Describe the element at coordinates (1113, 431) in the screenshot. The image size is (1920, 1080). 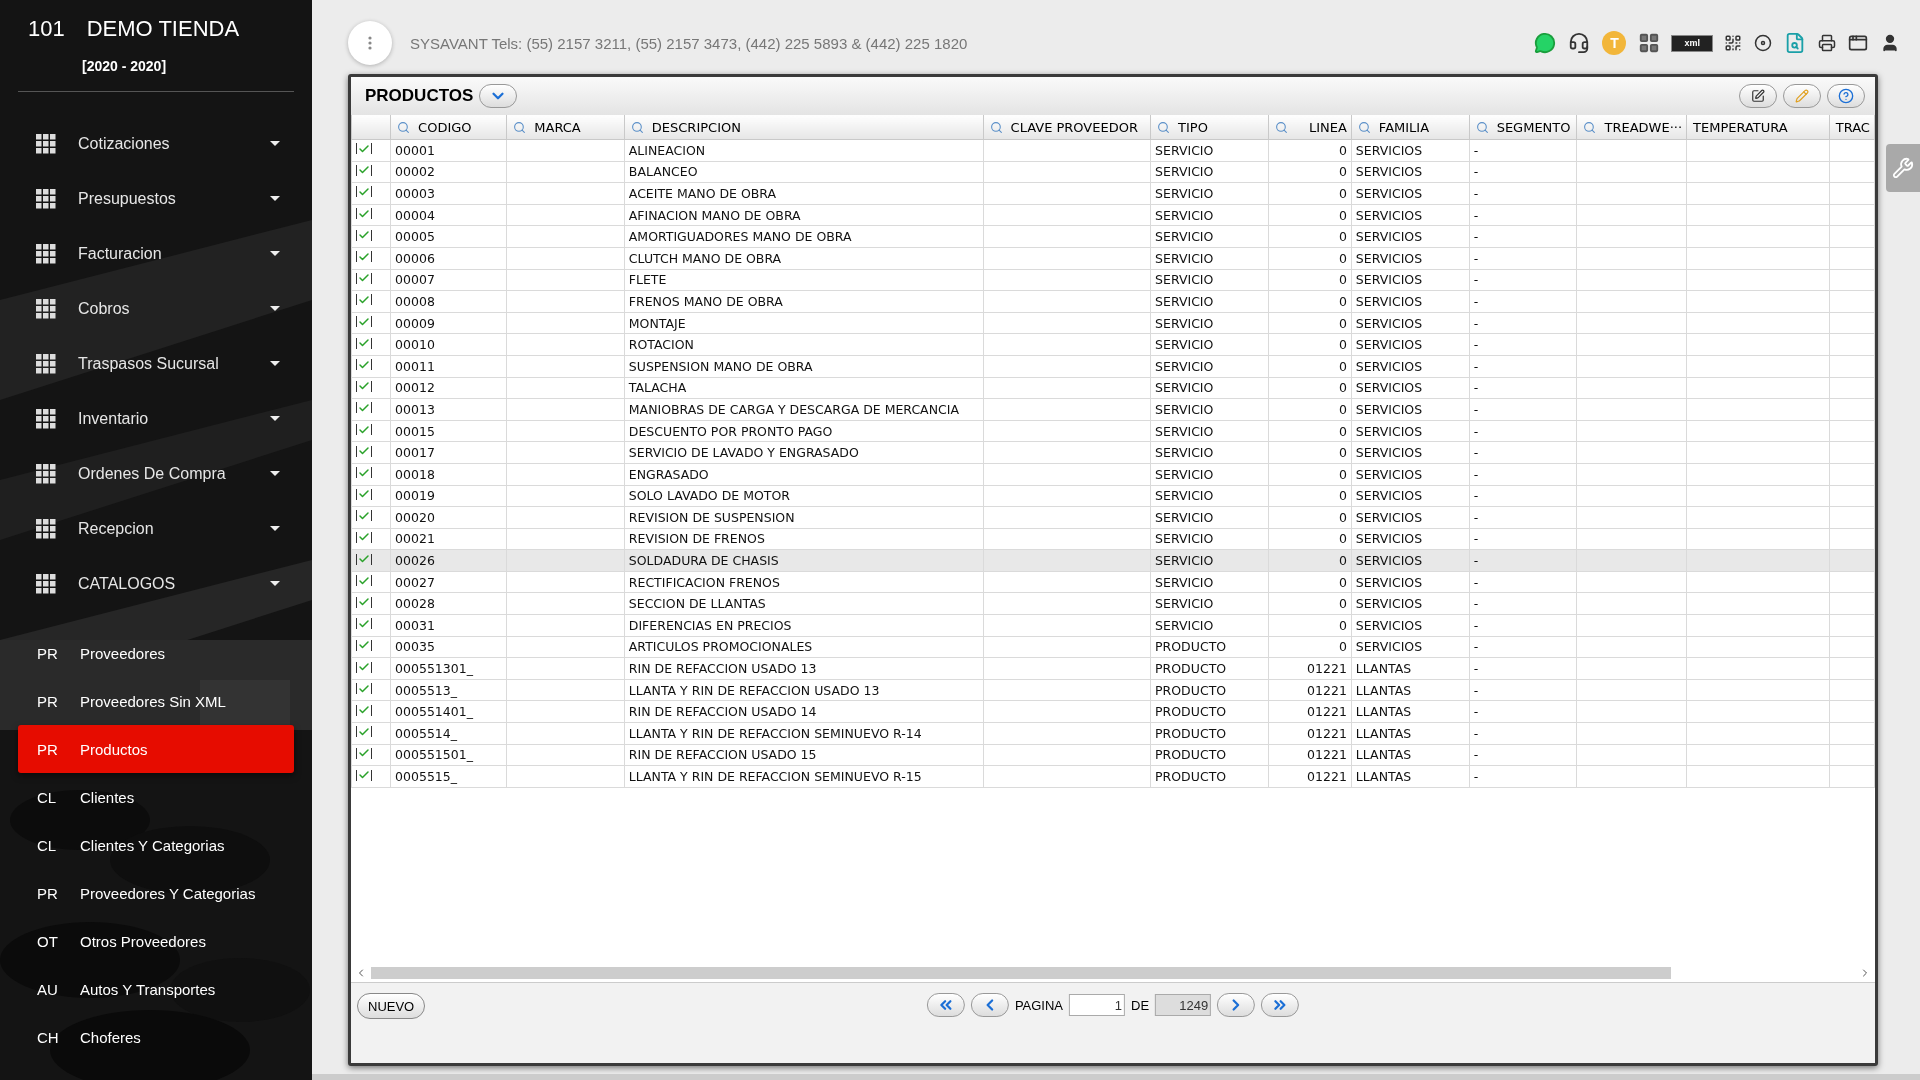
I see `table-row: 00015 DESCUENTO POR PRONTO PAGO SERVICIO 0 SERVICIOS -` at that location.